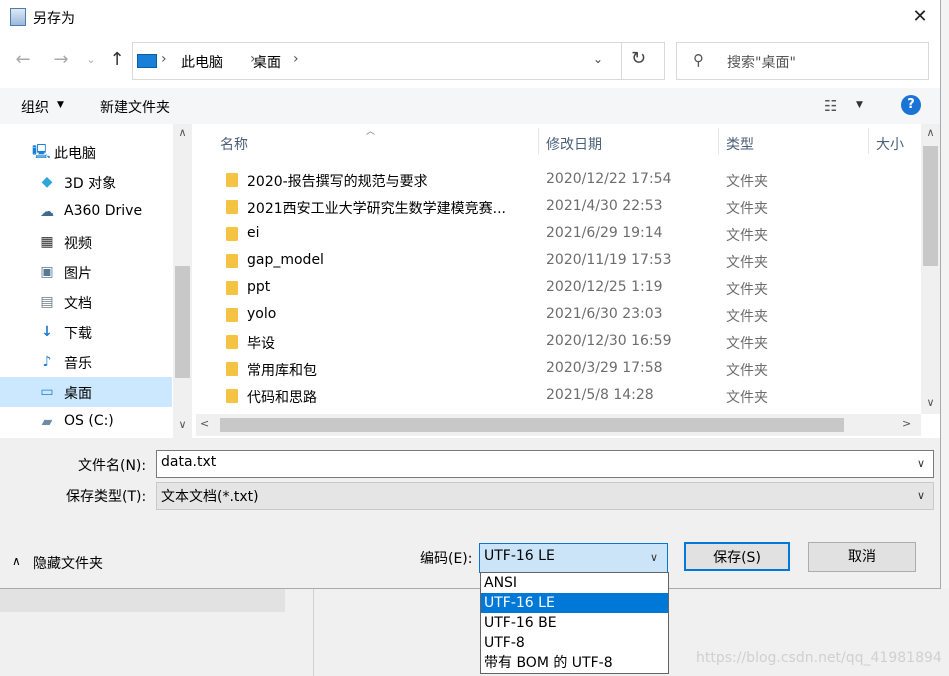 The width and height of the screenshot is (949, 676). I want to click on breadcrumb-desktop: 桌面, so click(267, 62).